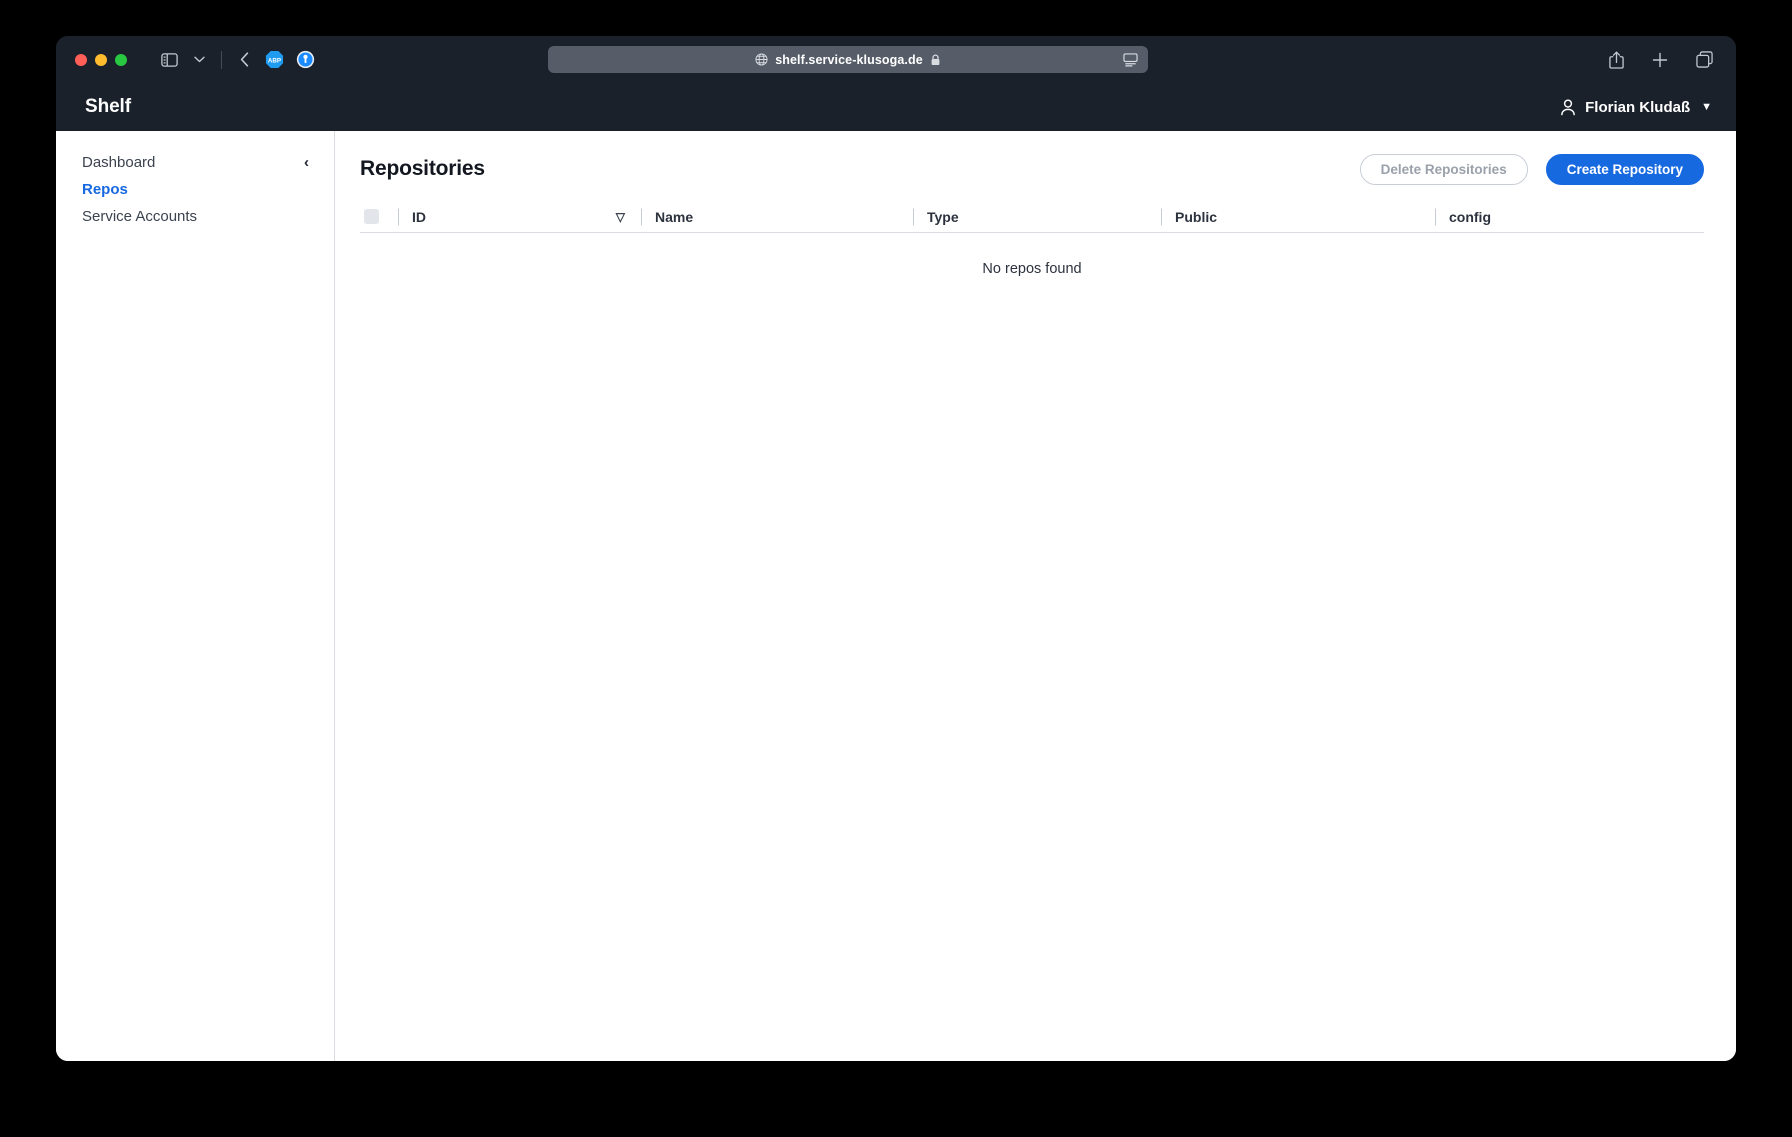 The height and width of the screenshot is (1137, 1792). What do you see at coordinates (199, 60) in the screenshot?
I see `chevron-down-icon` at bounding box center [199, 60].